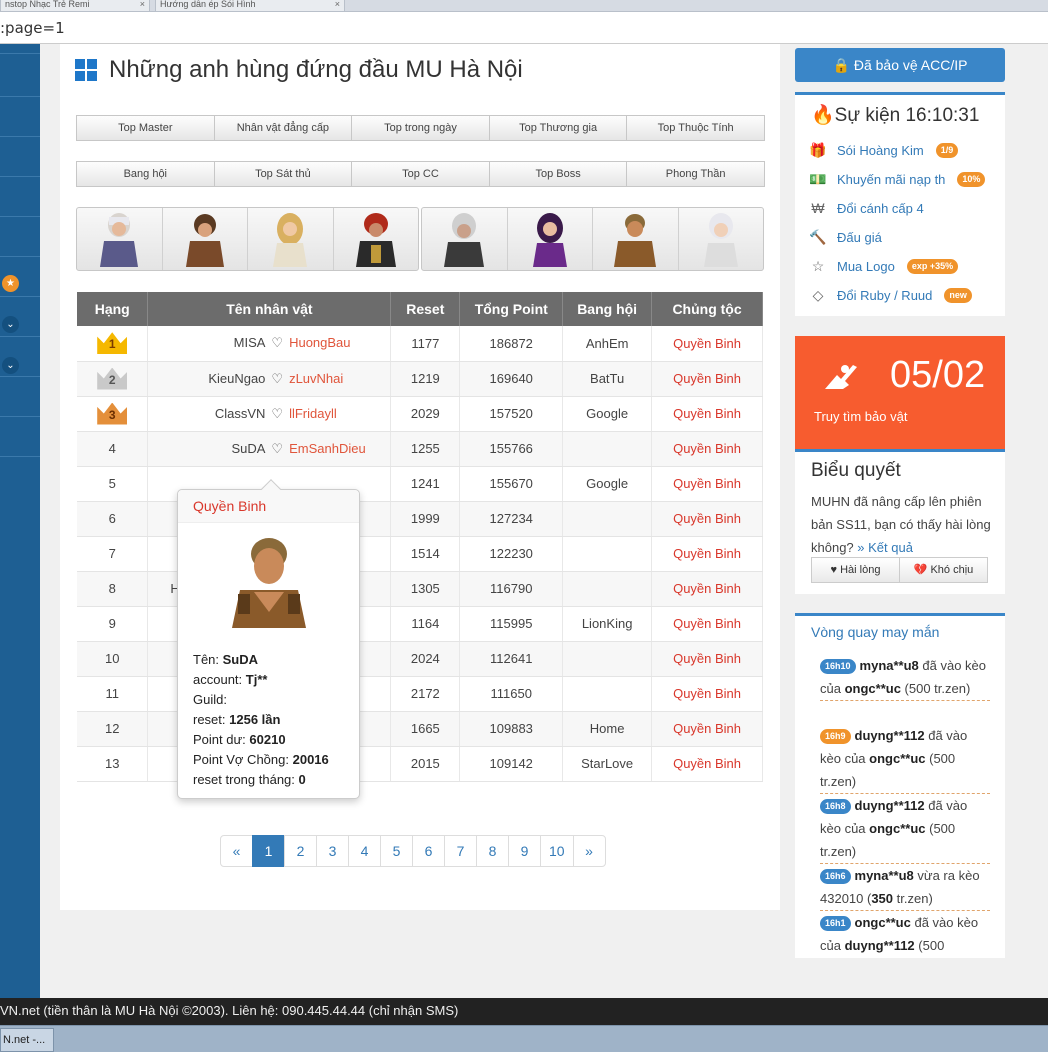  I want to click on vote-dislike-button: 💔 Khó chịu, so click(943, 570).